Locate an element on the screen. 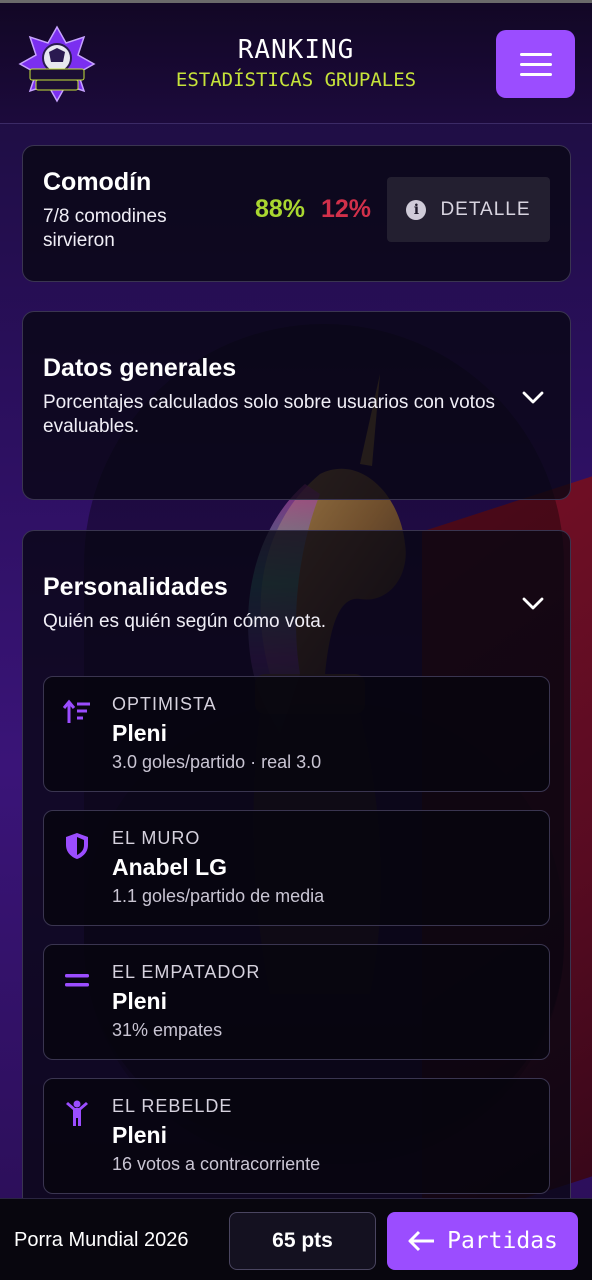 Image resolution: width=592 pixels, height=1280 pixels. comodin-success-percent: 88% is located at coordinates (280, 209).